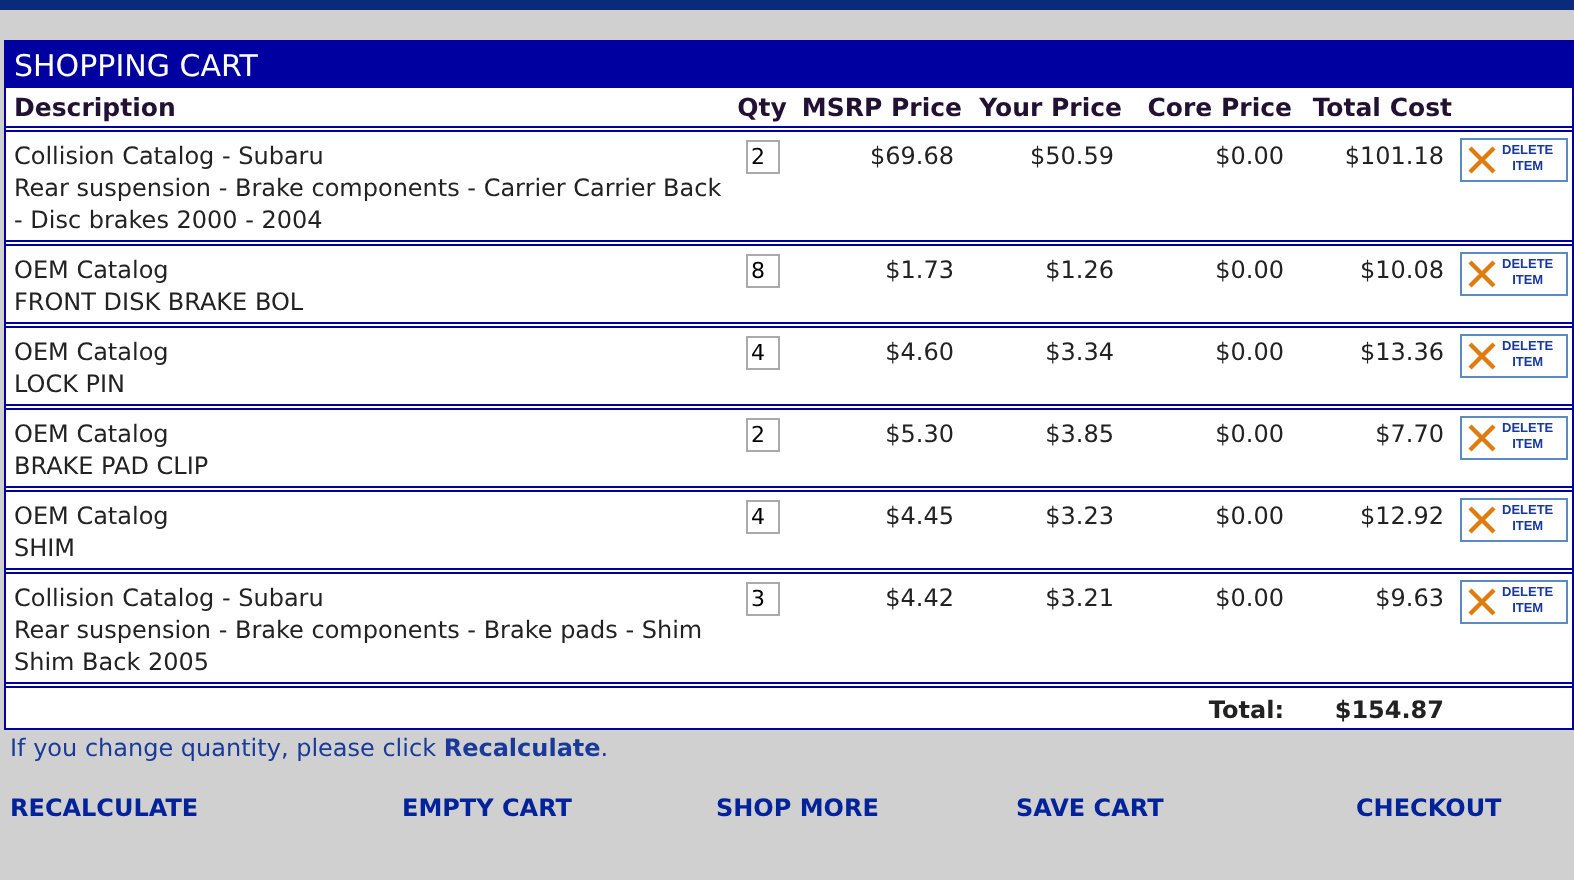 This screenshot has height=880, width=1574. What do you see at coordinates (789, 65) in the screenshot?
I see `cart-title: SHOPPING CART` at bounding box center [789, 65].